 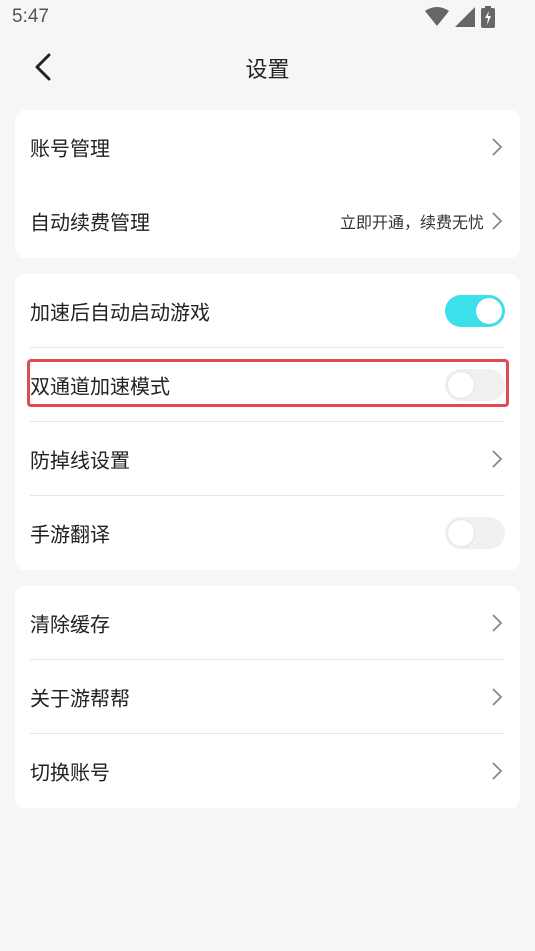 I want to click on row-label: 账号管理, so click(x=70, y=148).